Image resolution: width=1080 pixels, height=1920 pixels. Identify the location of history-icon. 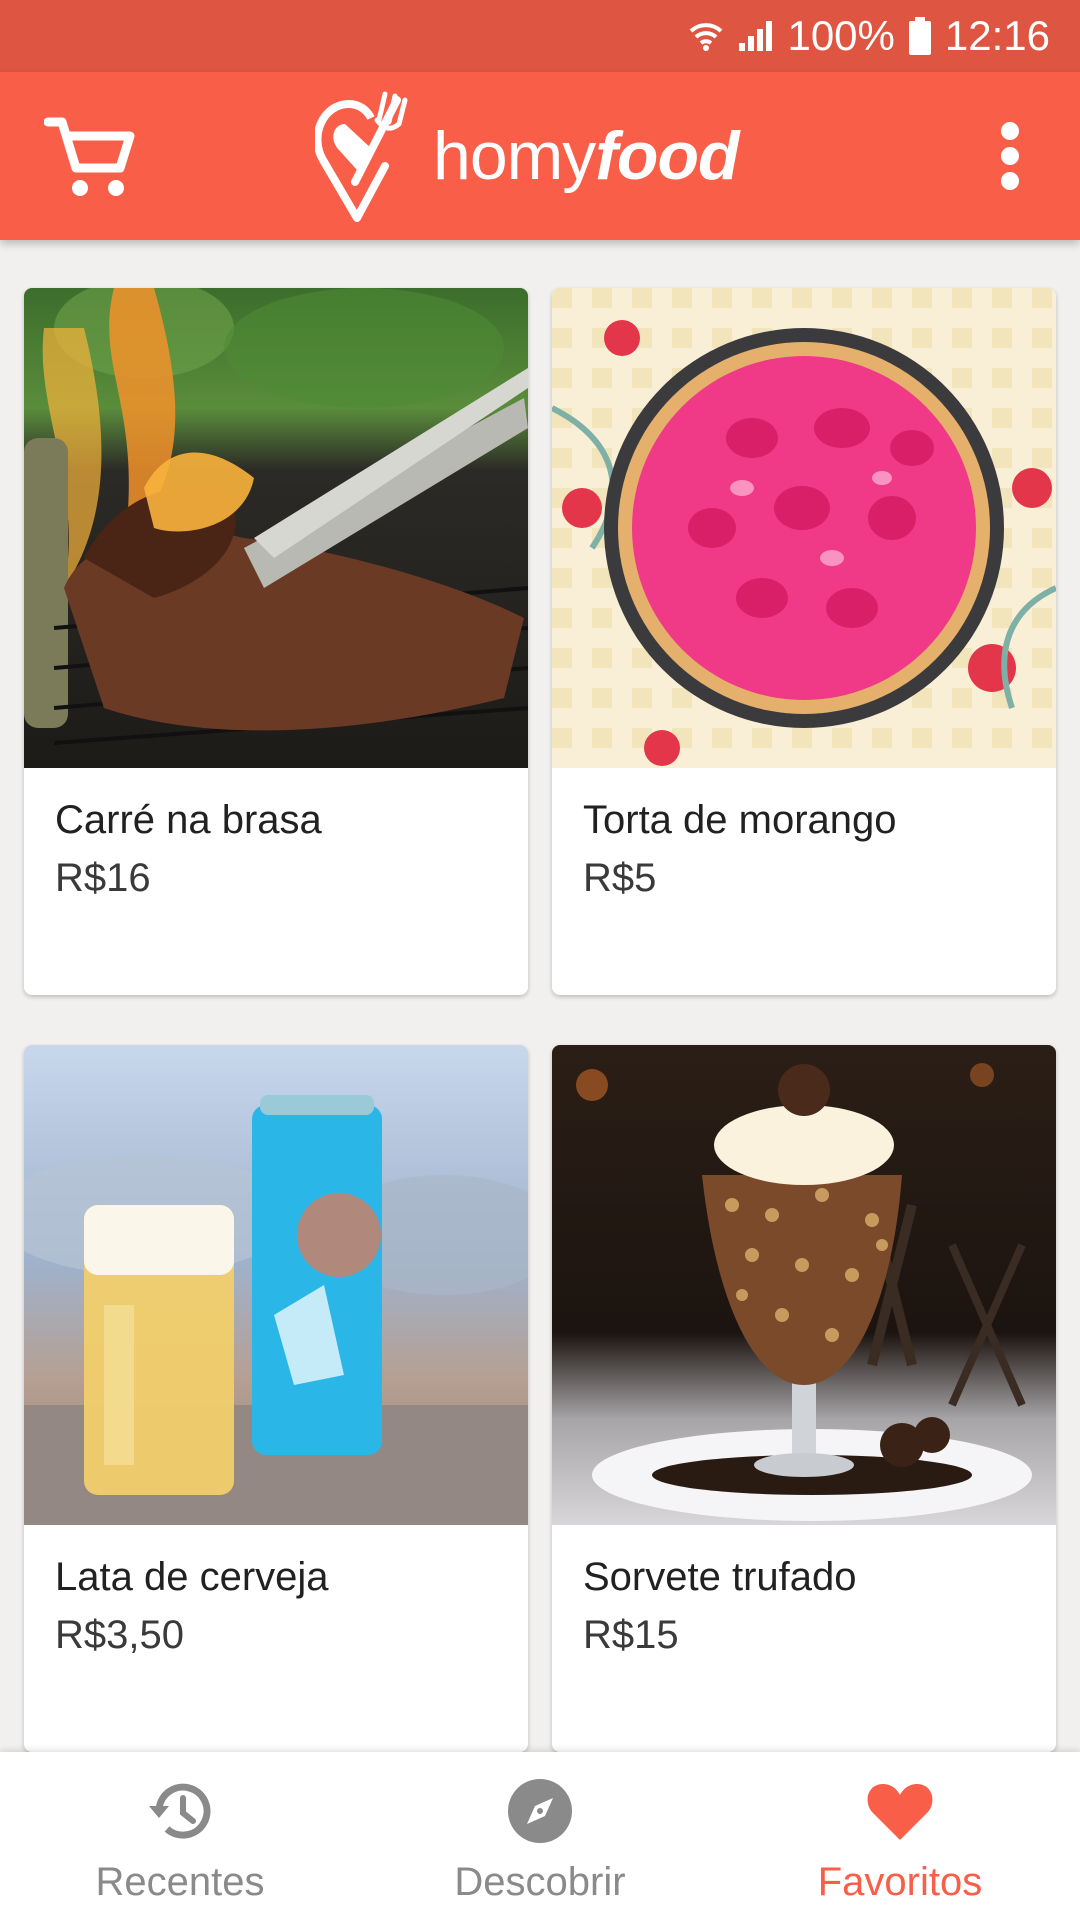
(180, 1811).